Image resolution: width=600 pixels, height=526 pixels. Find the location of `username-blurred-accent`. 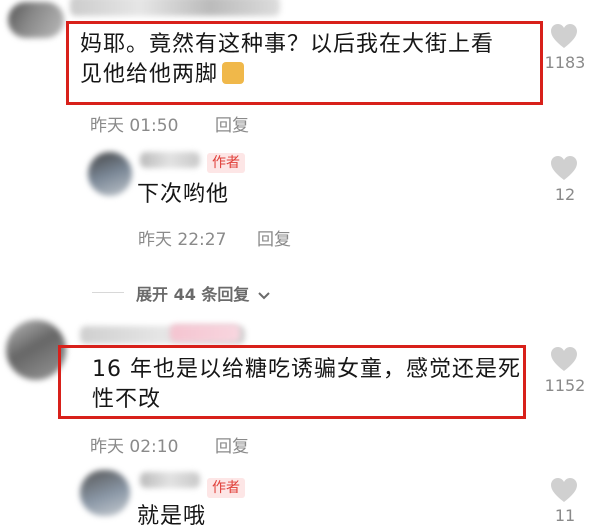

username-blurred-accent is located at coordinates (205, 333).